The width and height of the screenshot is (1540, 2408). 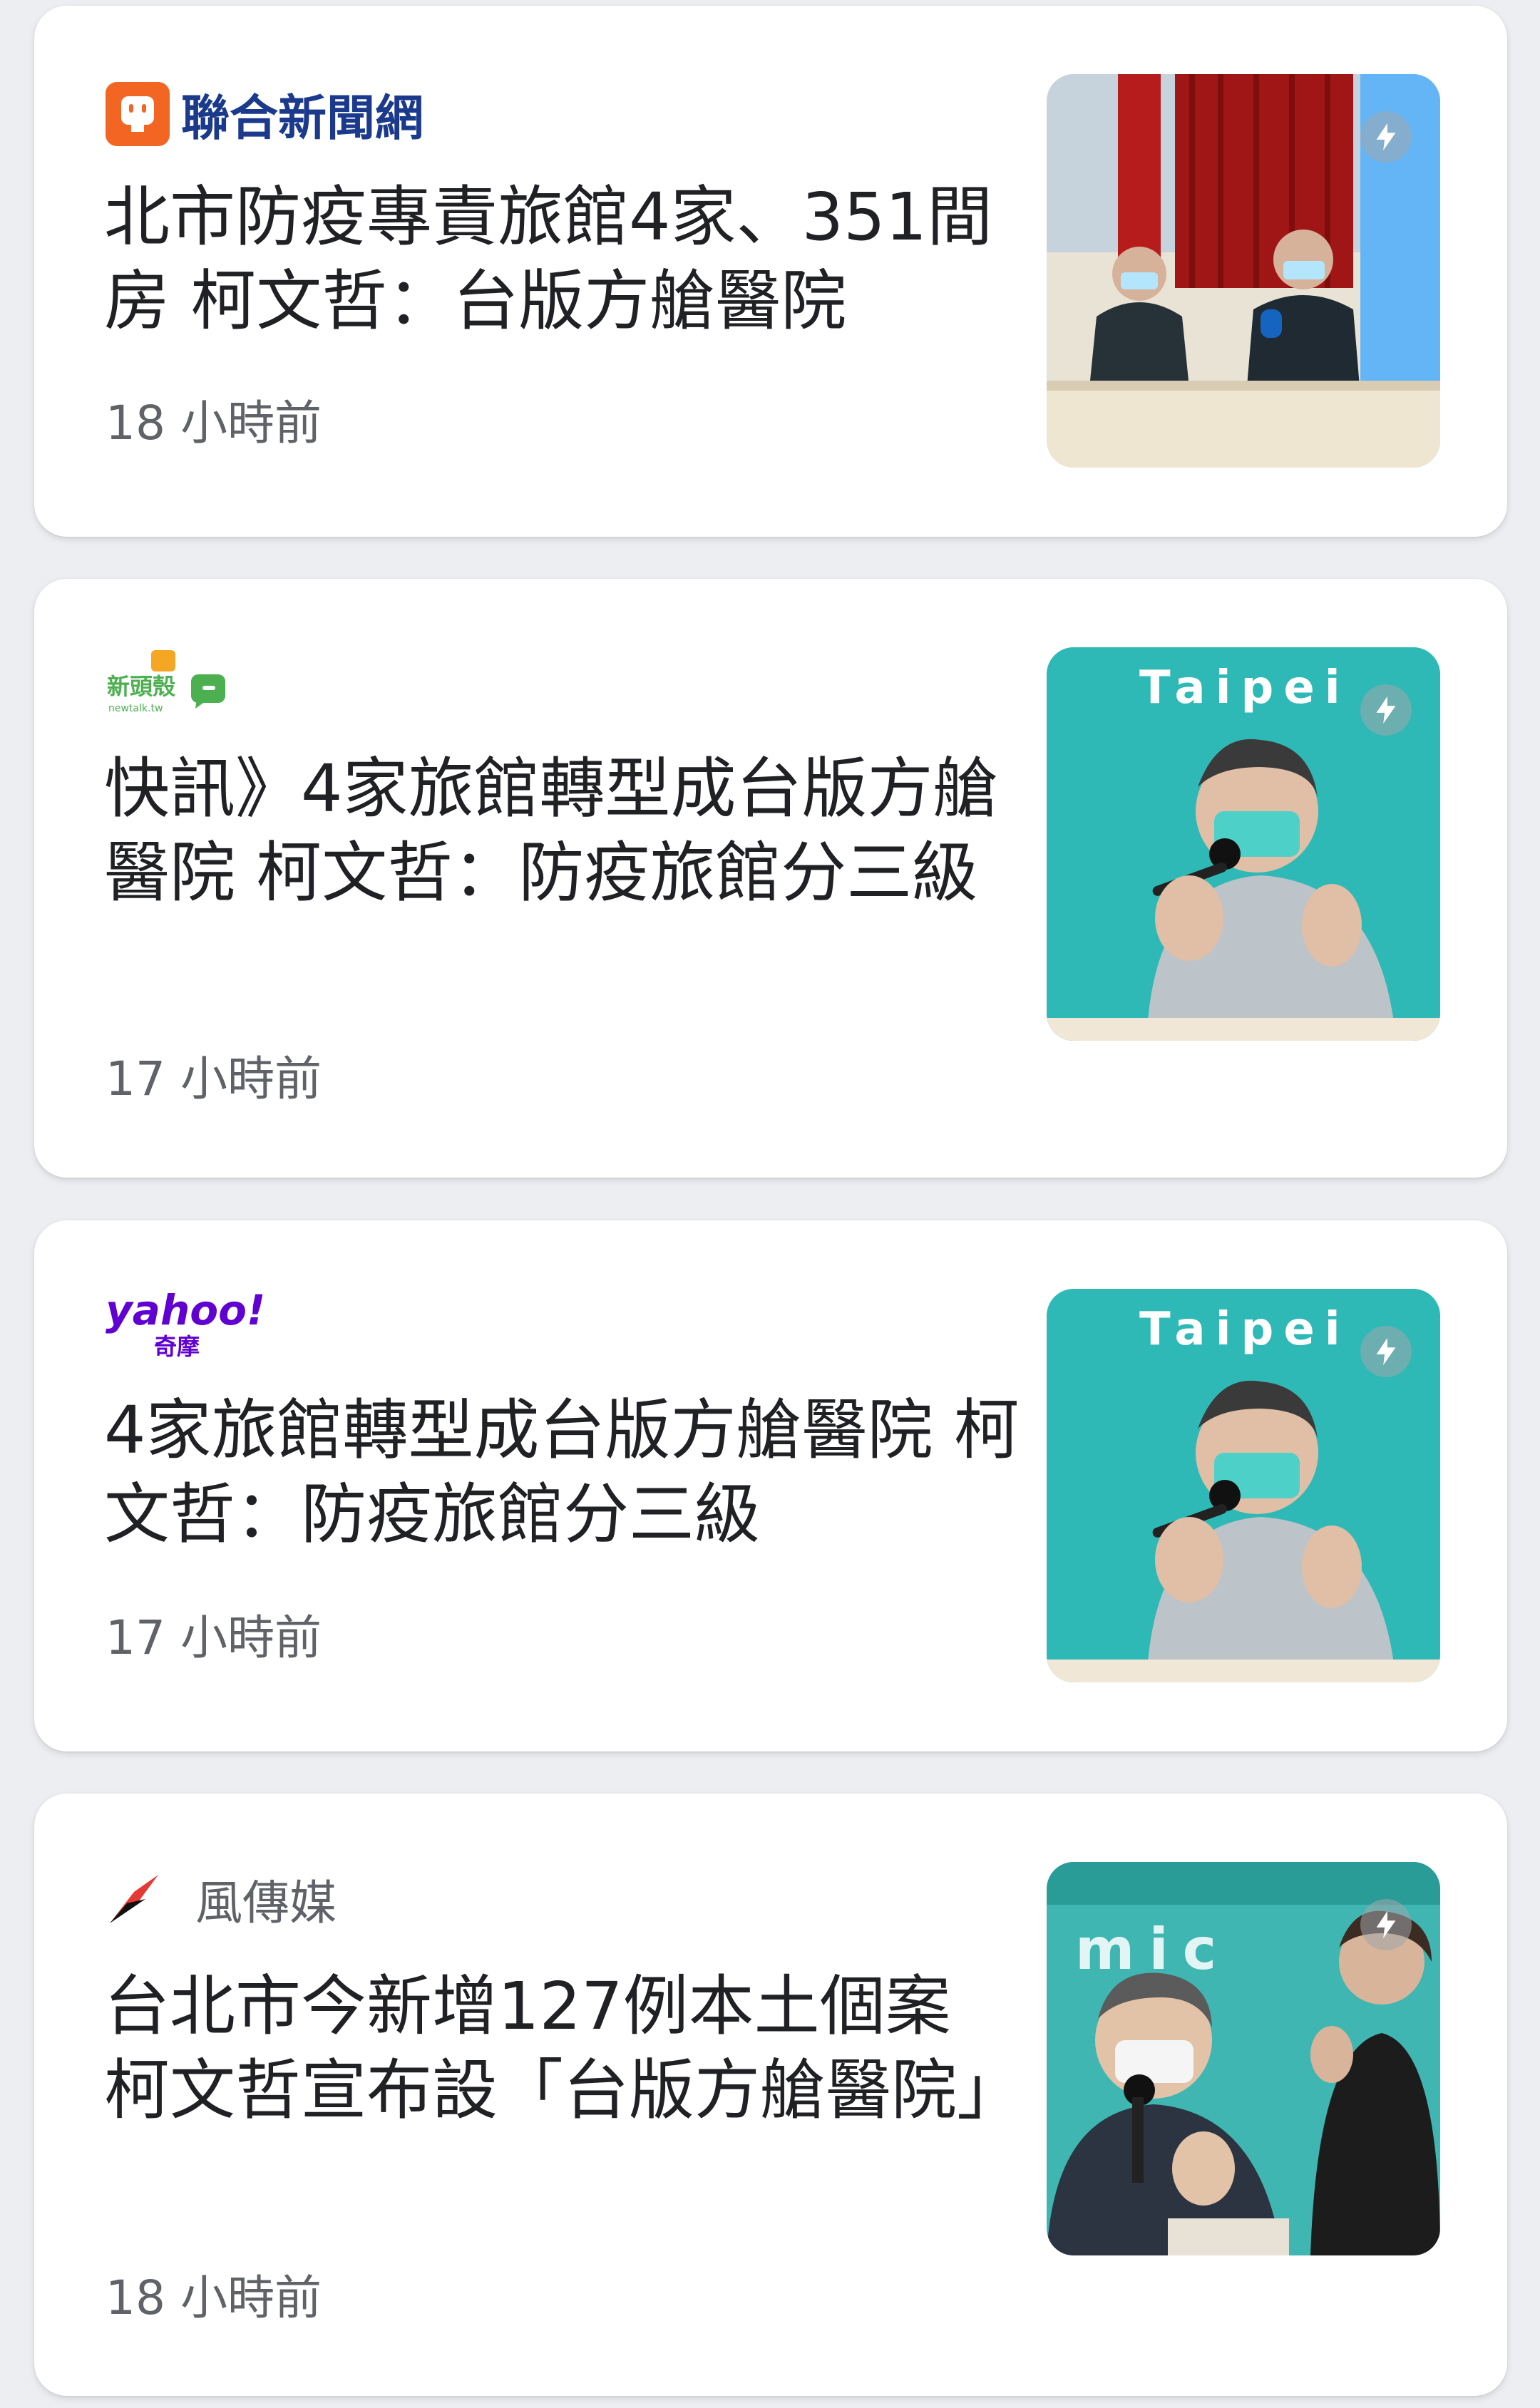 What do you see at coordinates (1243, 271) in the screenshot?
I see `article-thumbnail` at bounding box center [1243, 271].